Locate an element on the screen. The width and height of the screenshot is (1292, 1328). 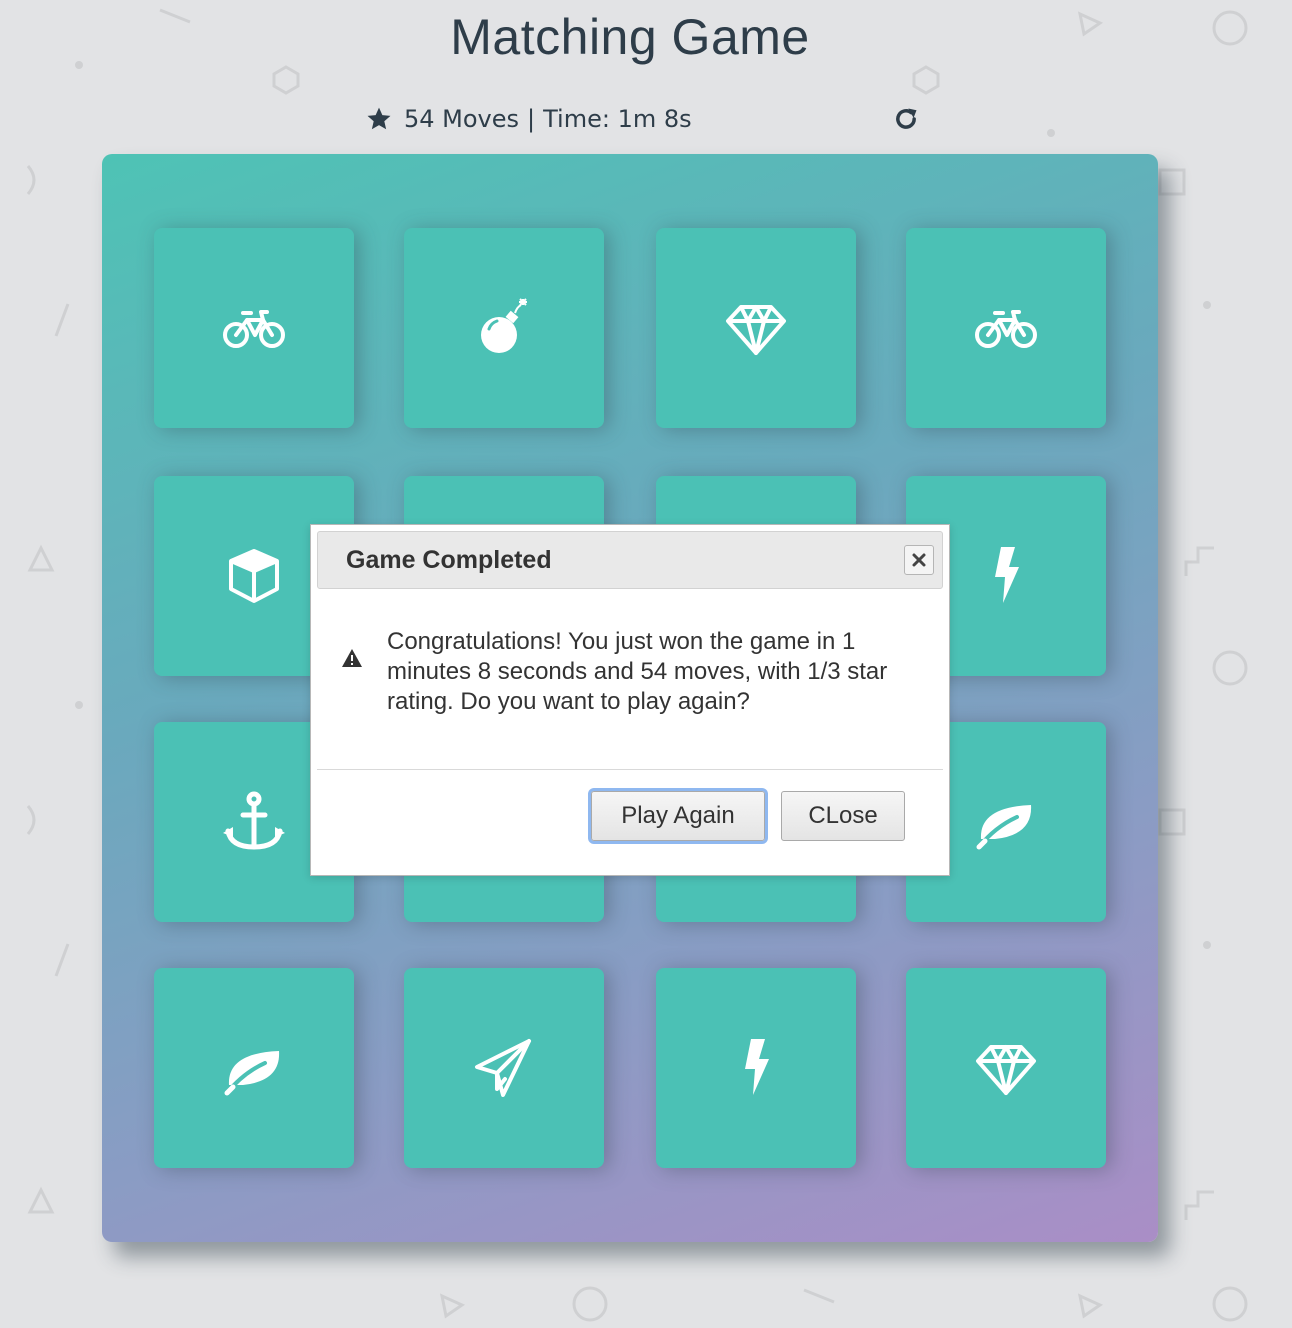
card-bomb is located at coordinates (504, 328).